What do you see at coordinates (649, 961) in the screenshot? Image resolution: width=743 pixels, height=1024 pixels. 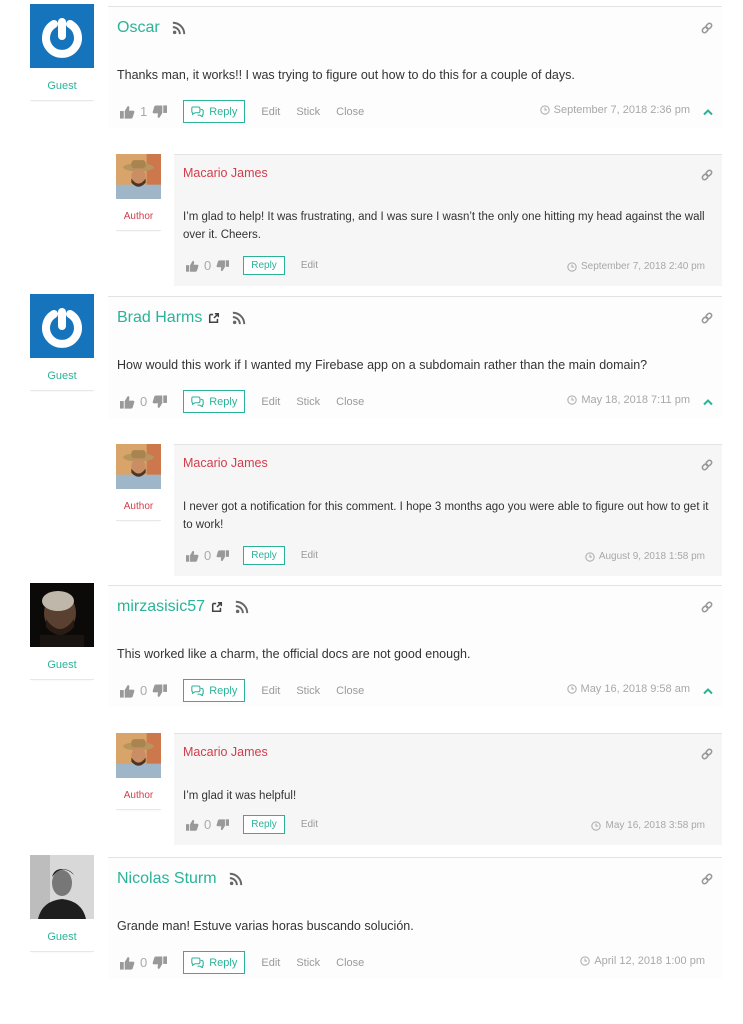 I see `timestamp-text: April 12, 2018 1:00 pm` at bounding box center [649, 961].